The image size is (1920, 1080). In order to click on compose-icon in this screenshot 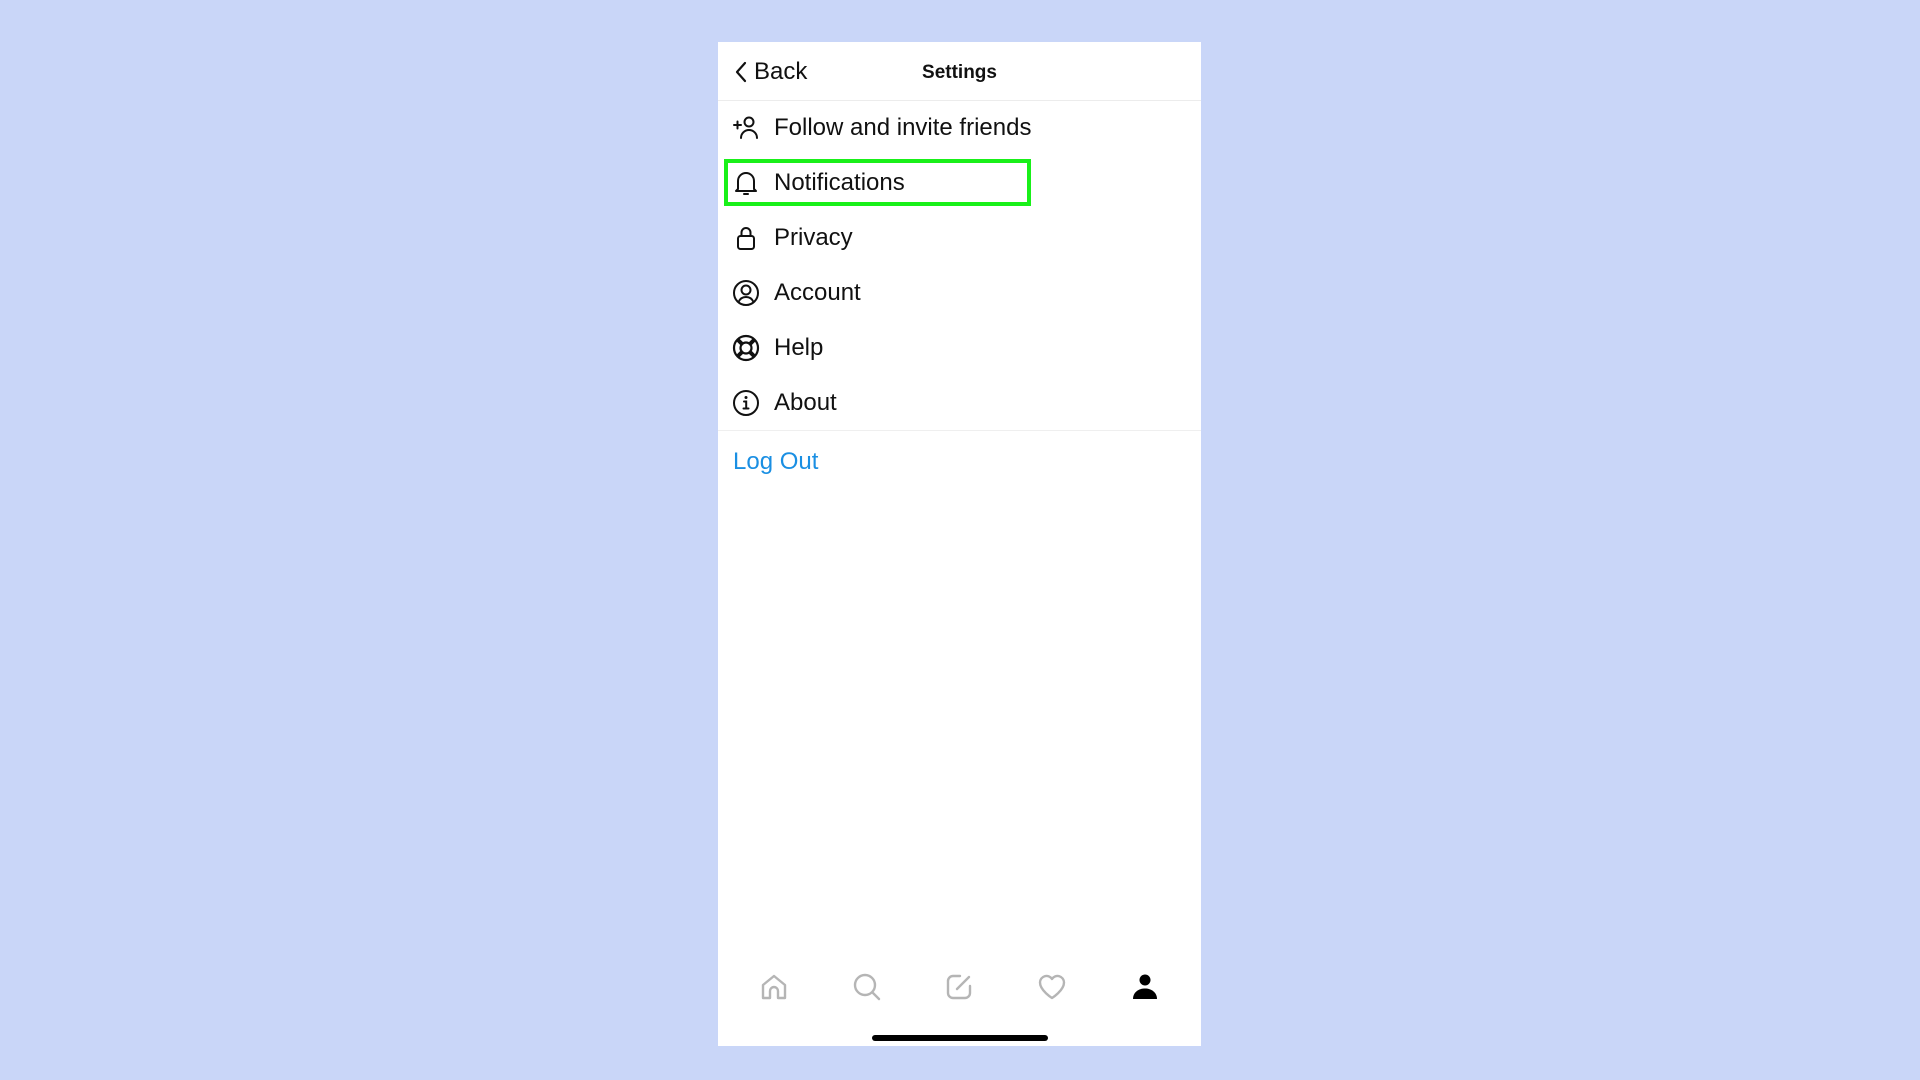, I will do `click(959, 987)`.